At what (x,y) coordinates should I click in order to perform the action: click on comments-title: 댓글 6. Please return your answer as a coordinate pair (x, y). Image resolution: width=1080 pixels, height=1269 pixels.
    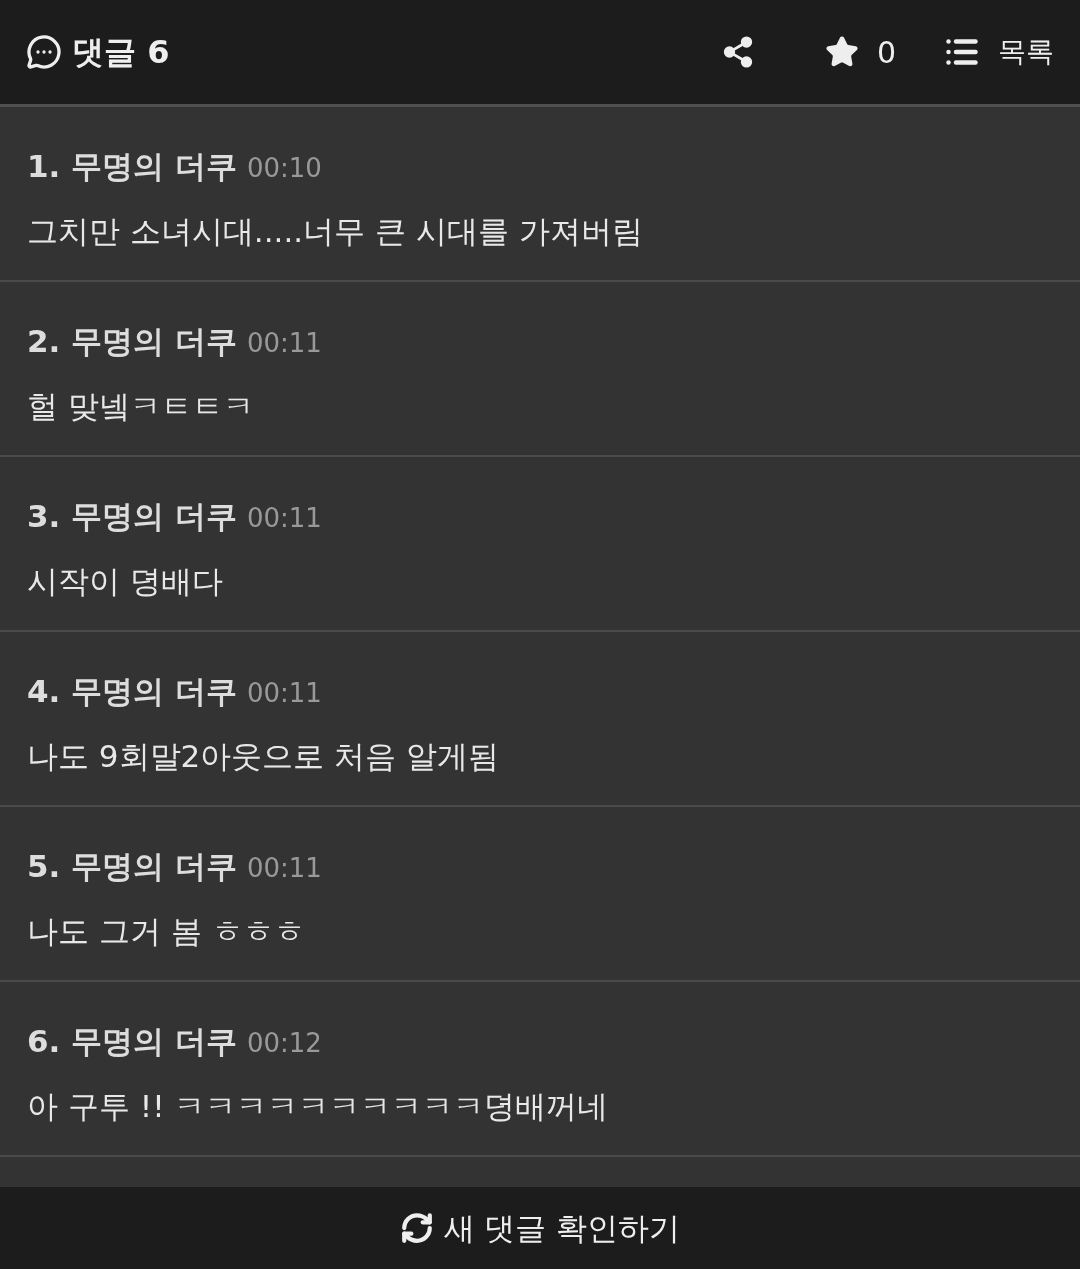
    Looking at the image, I should click on (121, 52).